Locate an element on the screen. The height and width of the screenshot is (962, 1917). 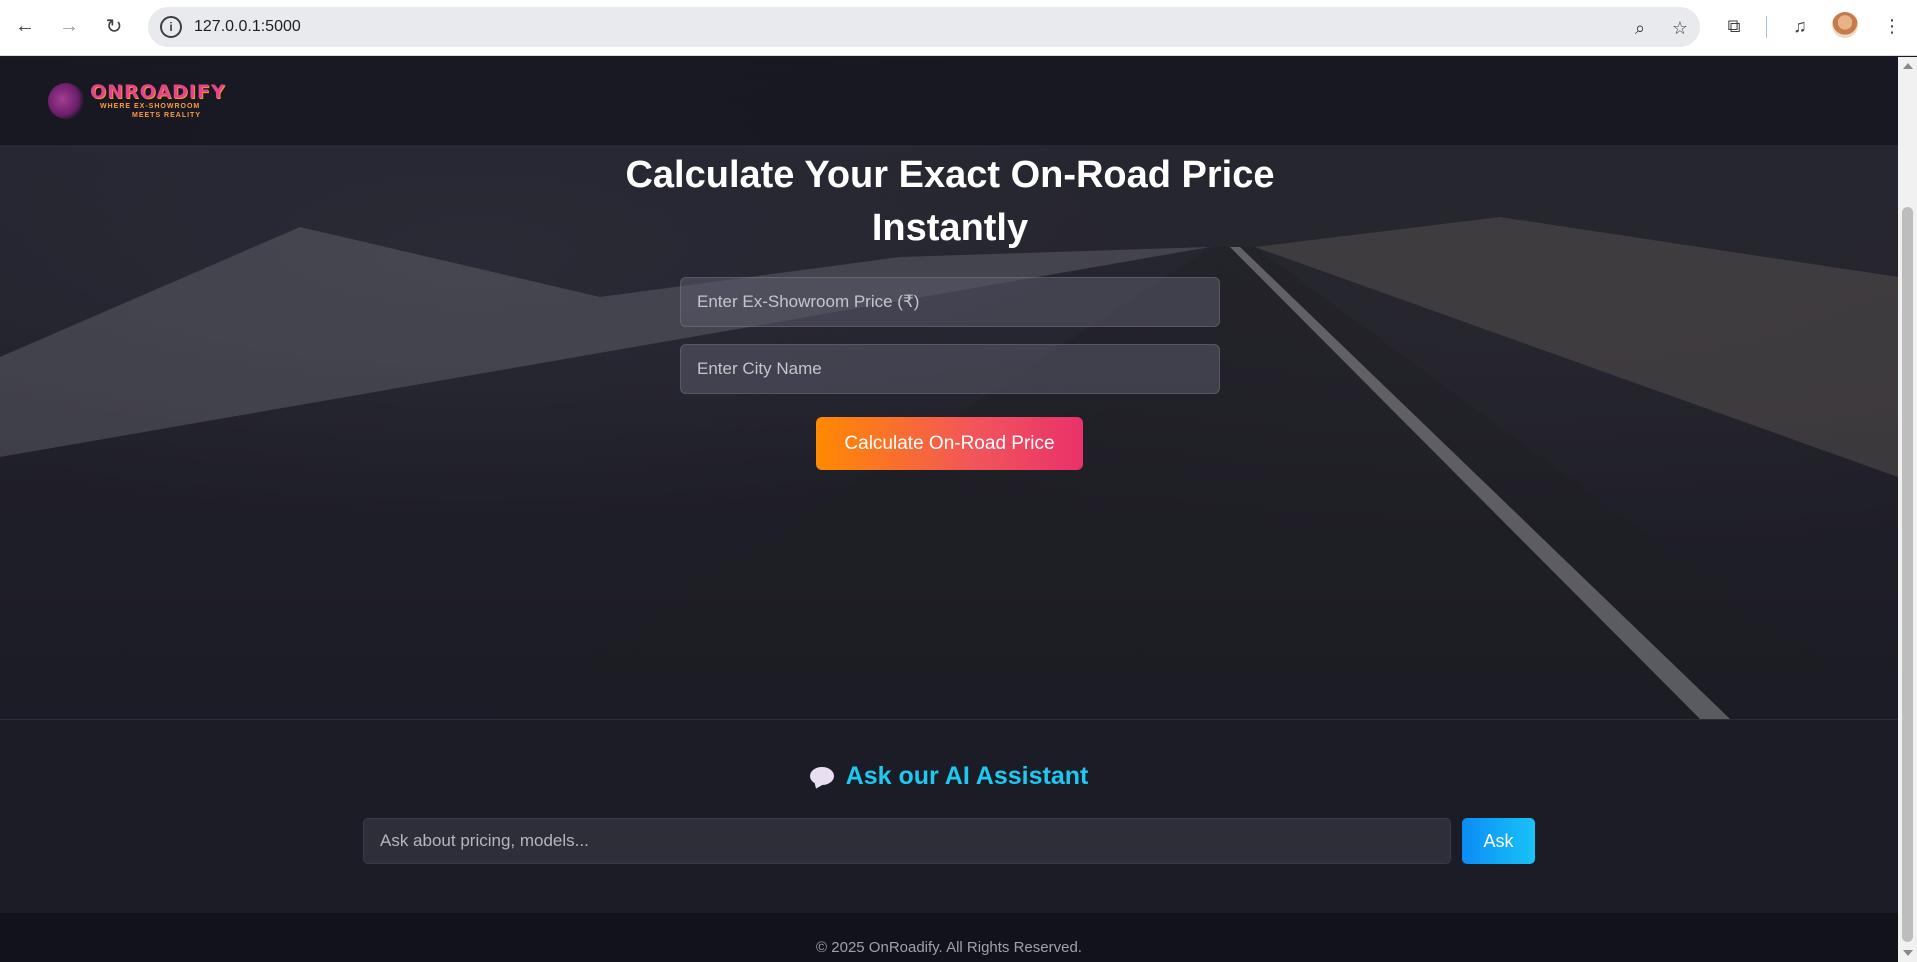
assistant-heading: Ask our AI Assistant is located at coordinates (949, 776).